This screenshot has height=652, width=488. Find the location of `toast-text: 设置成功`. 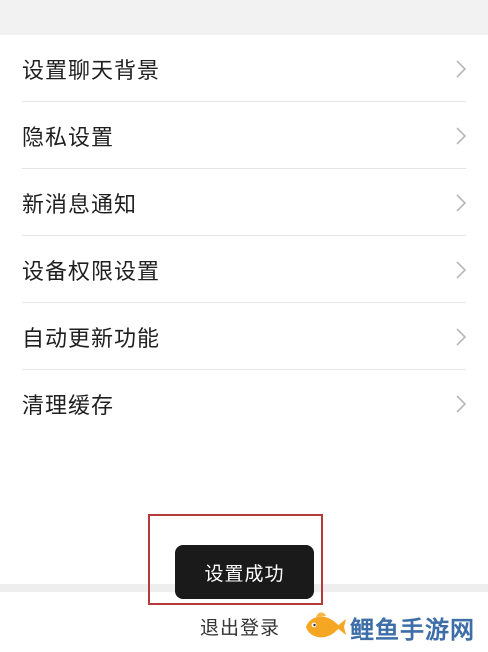

toast-text: 设置成功 is located at coordinates (244, 573).